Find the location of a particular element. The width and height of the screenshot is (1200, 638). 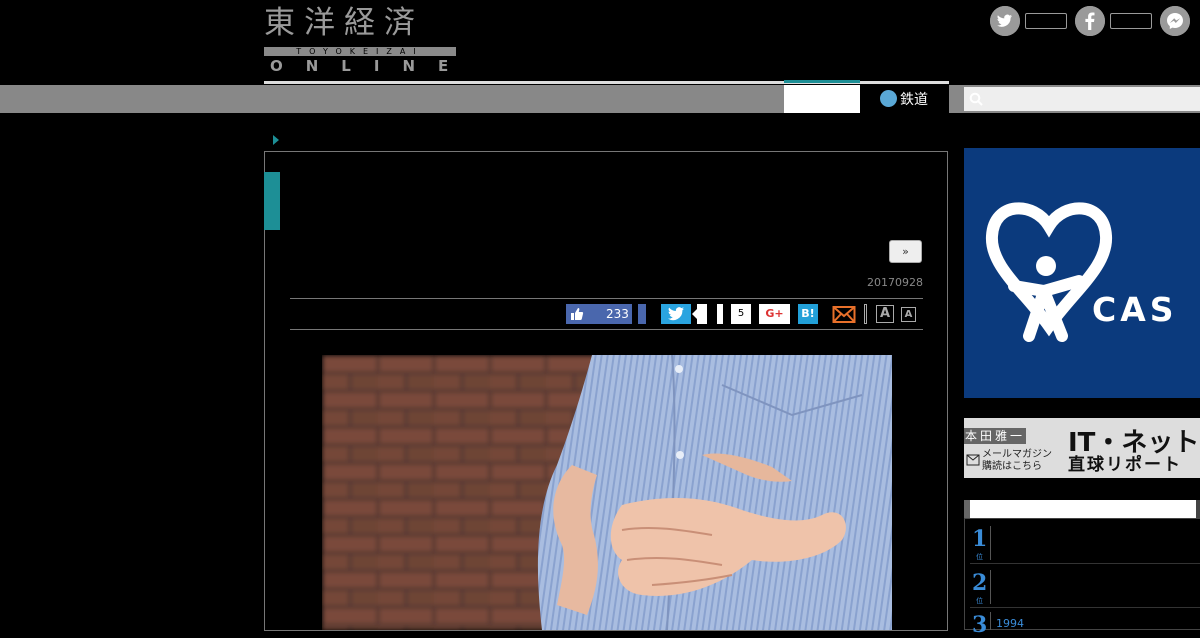

site-logo: 東洋経済 TOYOKEIZAI ONLINE is located at coordinates (360, 40).